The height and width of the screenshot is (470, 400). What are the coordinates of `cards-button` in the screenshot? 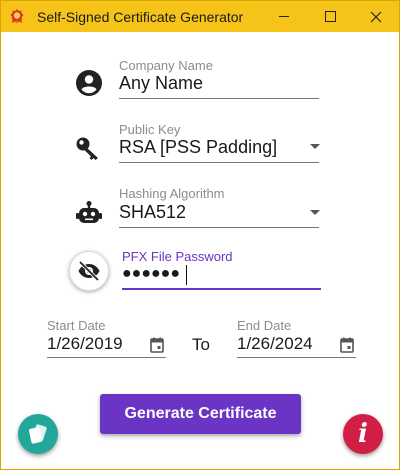 It's located at (38, 434).